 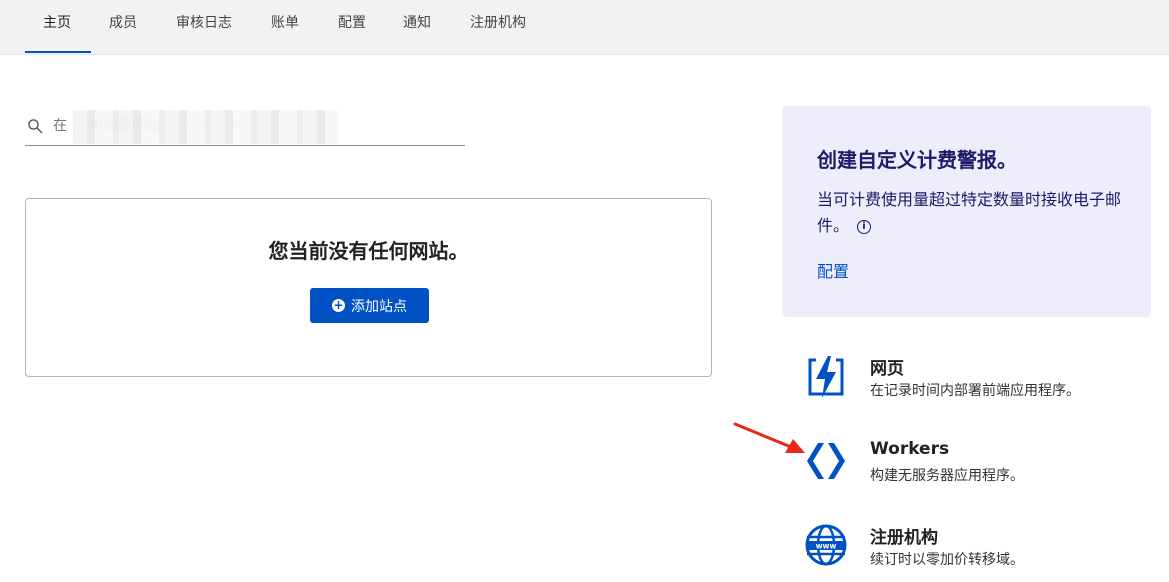 I want to click on product-title: 注册机构, so click(x=904, y=538).